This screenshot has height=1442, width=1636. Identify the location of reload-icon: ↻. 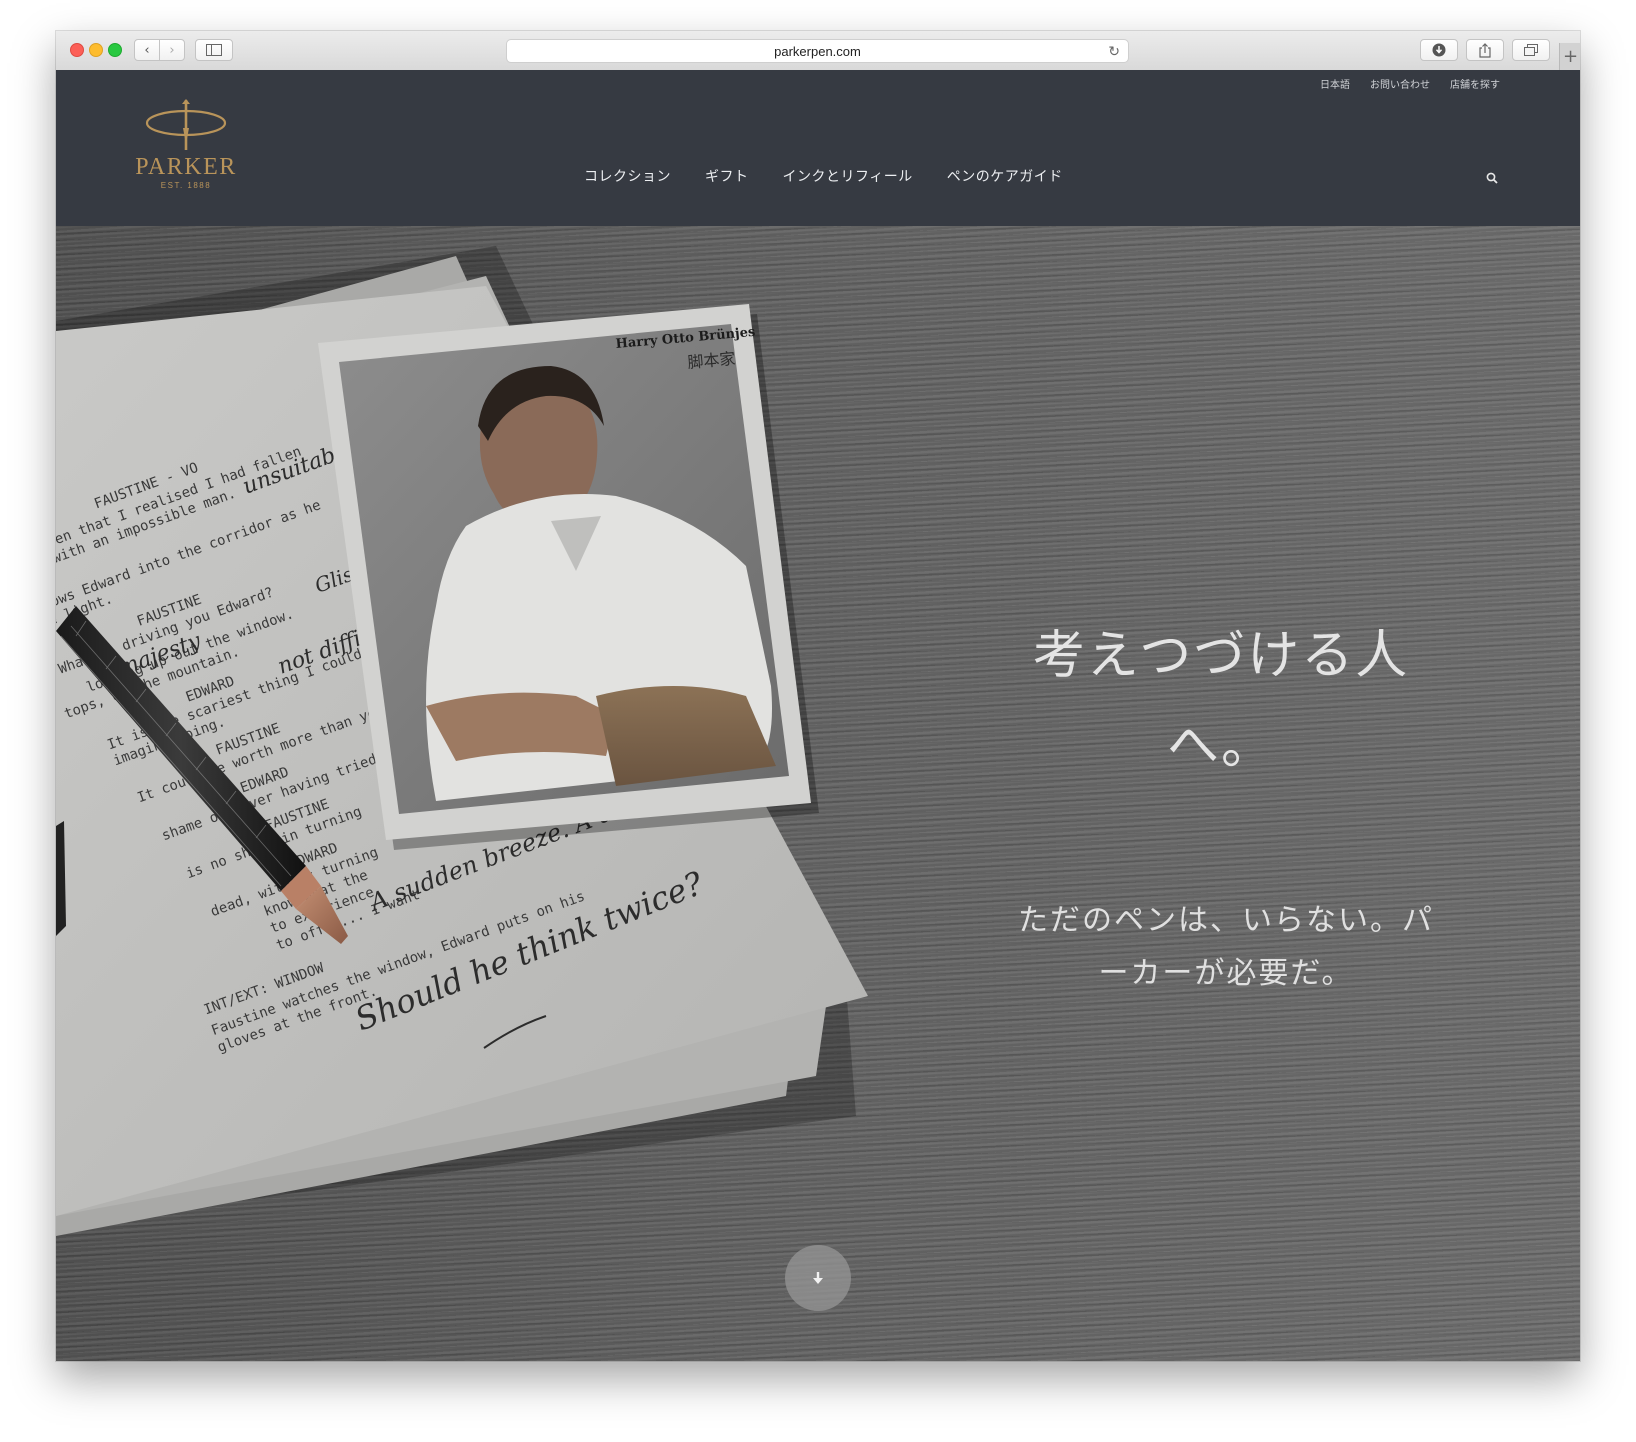
(1114, 51).